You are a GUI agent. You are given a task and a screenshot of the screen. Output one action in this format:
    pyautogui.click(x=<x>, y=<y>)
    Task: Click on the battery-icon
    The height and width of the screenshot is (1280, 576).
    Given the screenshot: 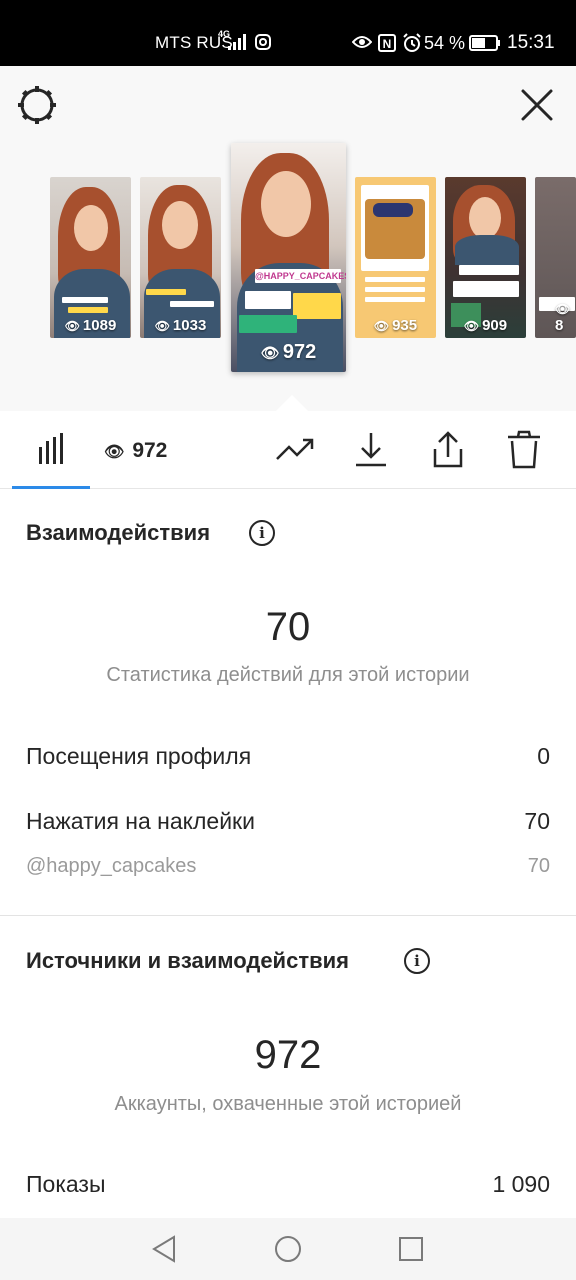 What is the action you would take?
    pyautogui.click(x=484, y=43)
    